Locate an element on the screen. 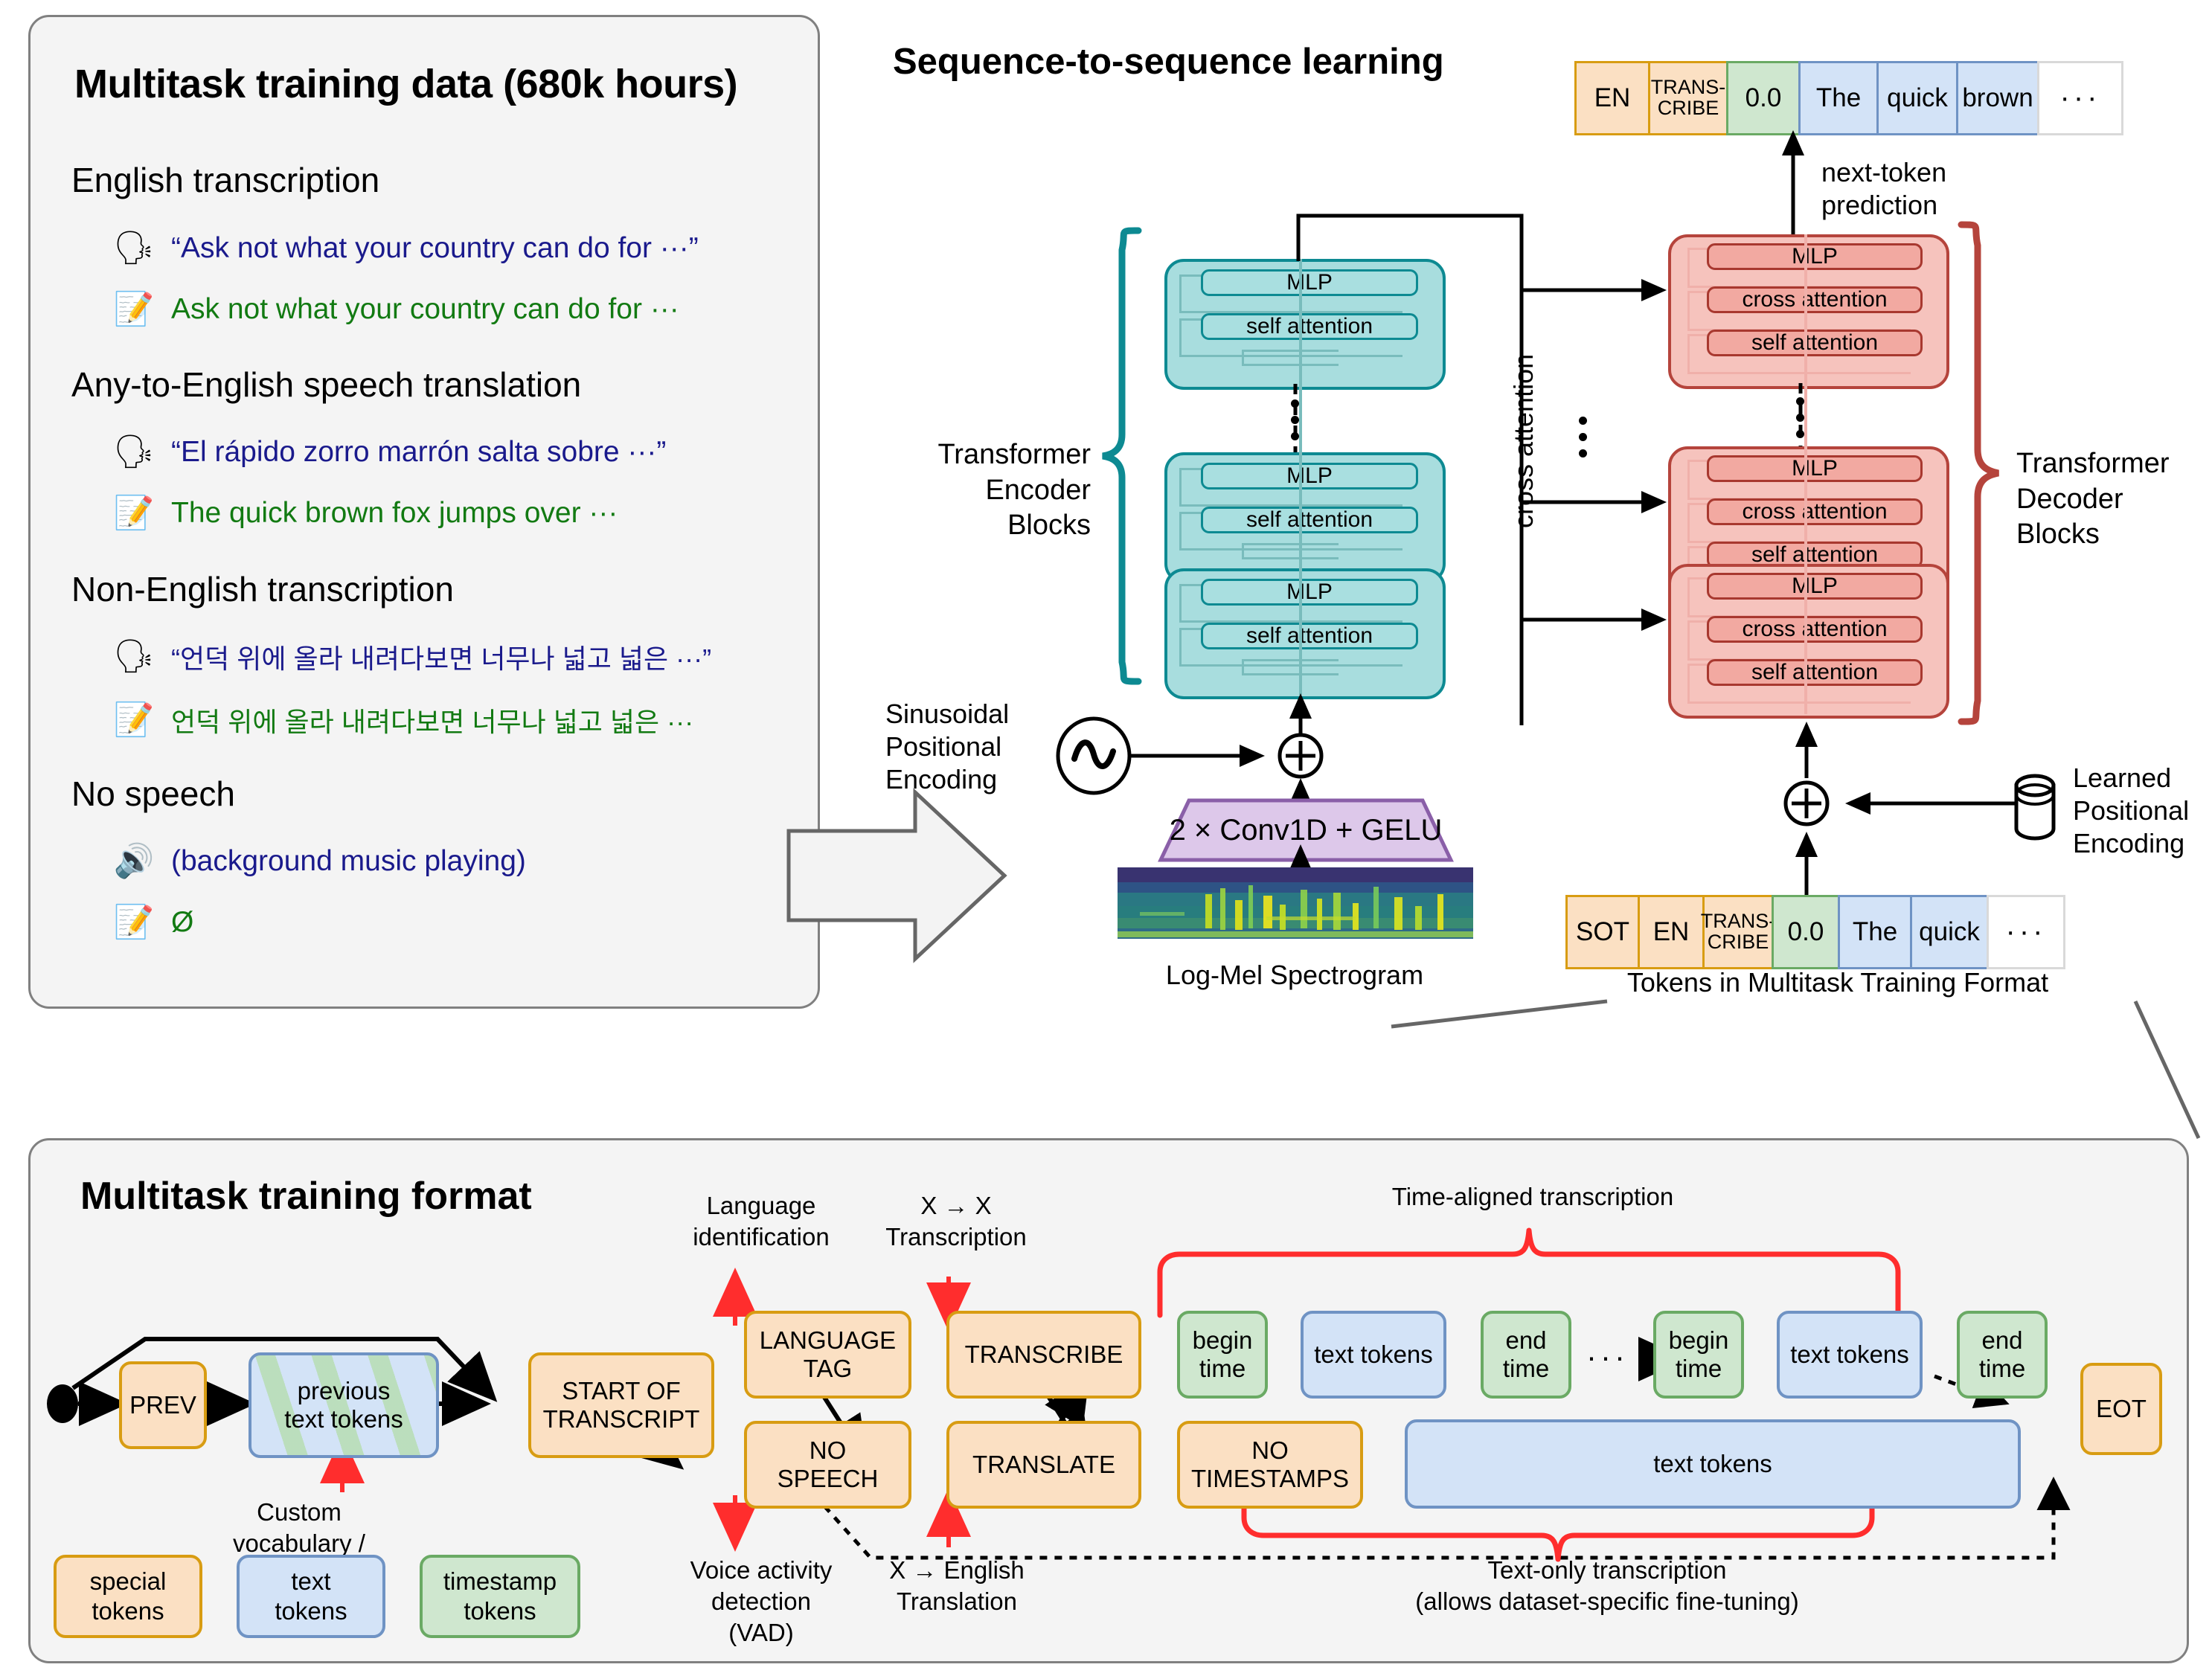  decoder-block-bottom: MLP cross attention self attention is located at coordinates (1808, 641).